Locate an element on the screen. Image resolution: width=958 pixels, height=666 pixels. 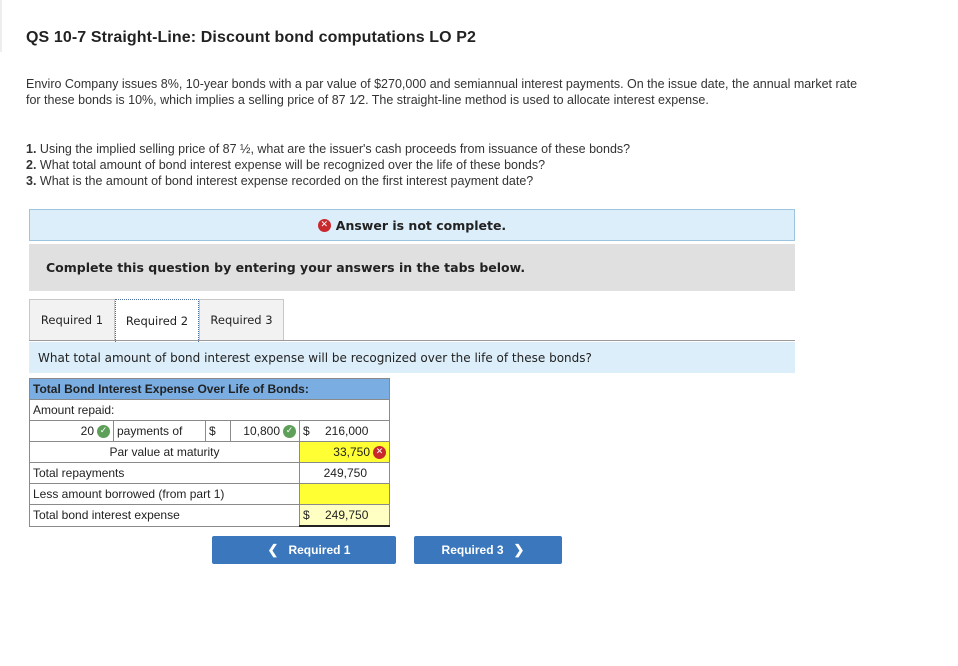
tab-required-1: Required 1 is located at coordinates (72, 319).